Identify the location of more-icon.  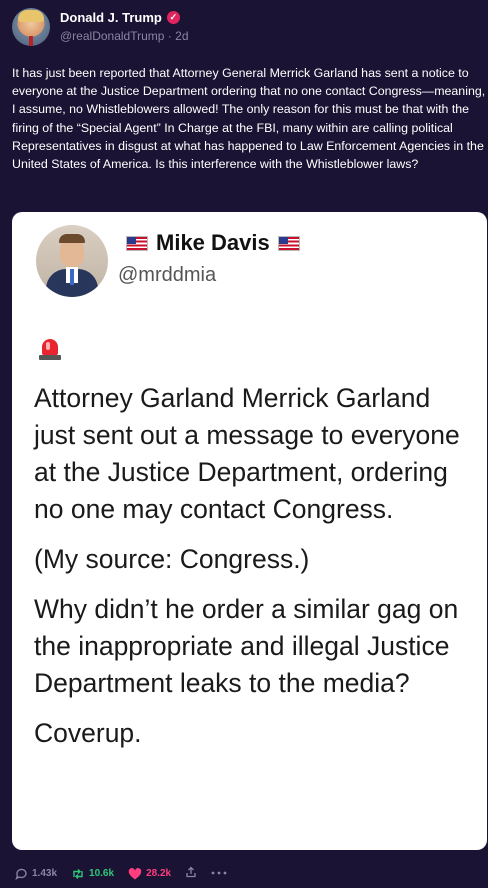
(219, 873).